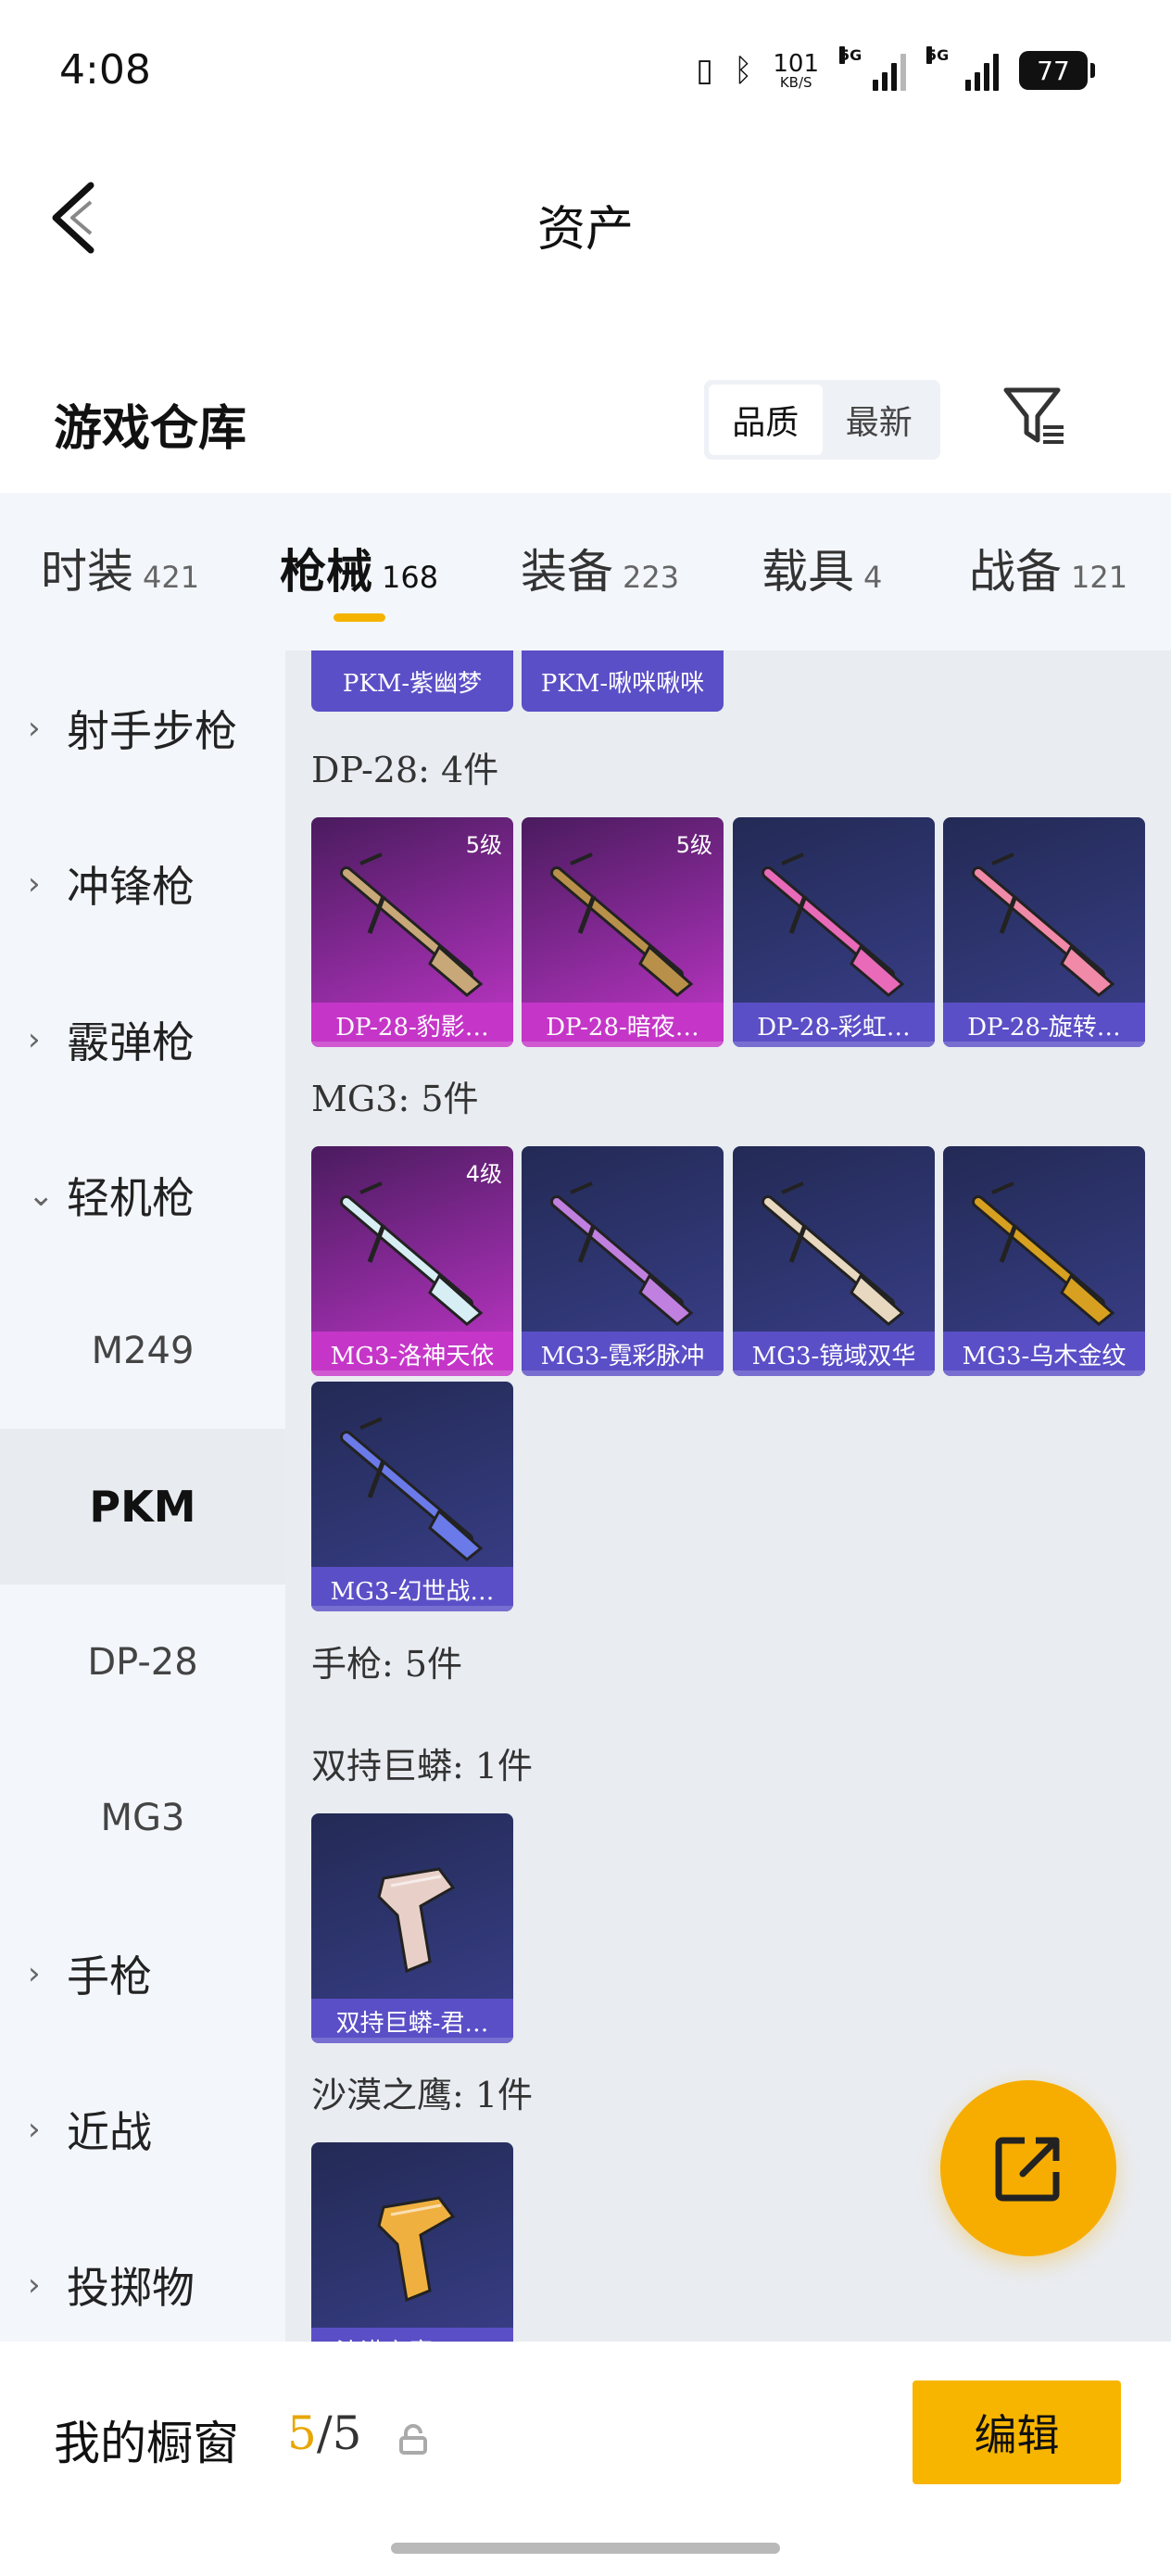  Describe the element at coordinates (766, 420) in the screenshot. I see `sort-quality-button: 品质` at that location.